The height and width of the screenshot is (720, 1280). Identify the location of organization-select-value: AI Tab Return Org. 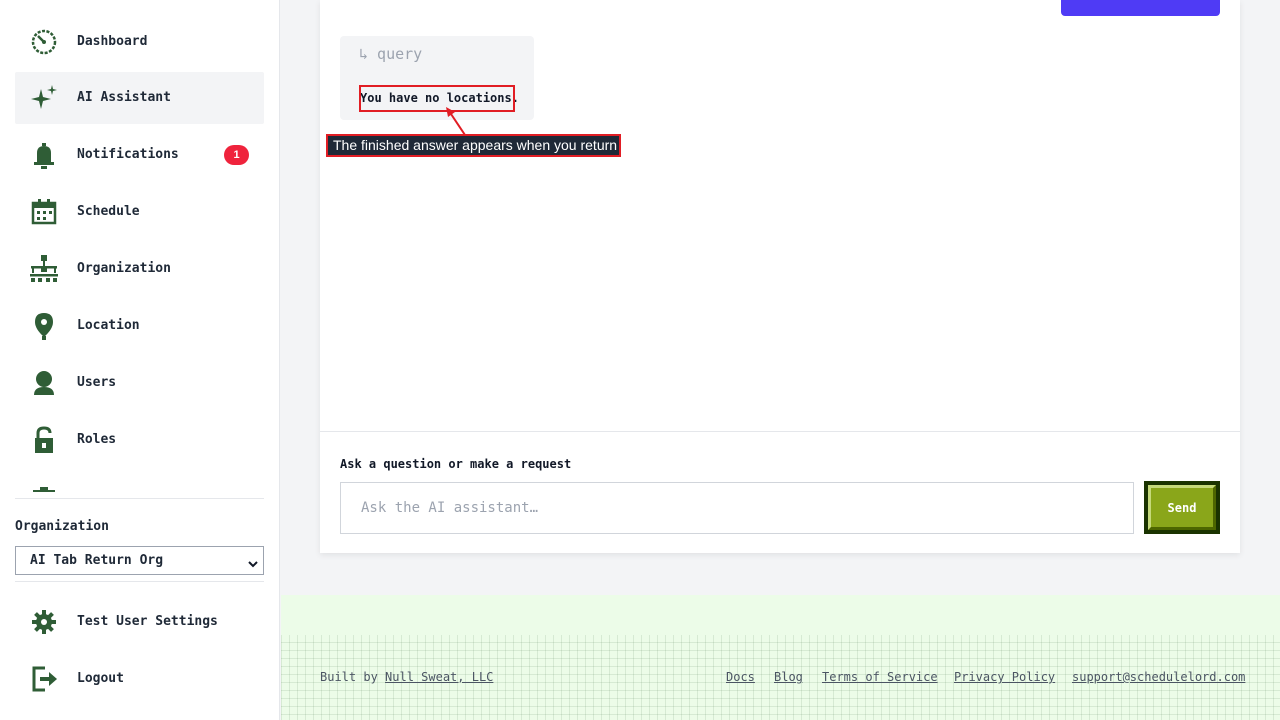
(97, 560).